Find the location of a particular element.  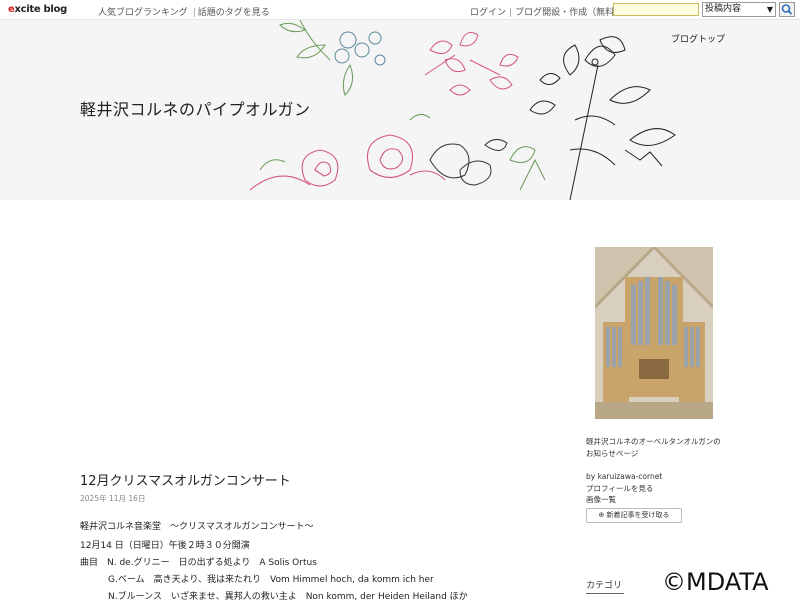

logo-text: xcite blog is located at coordinates (40, 9).